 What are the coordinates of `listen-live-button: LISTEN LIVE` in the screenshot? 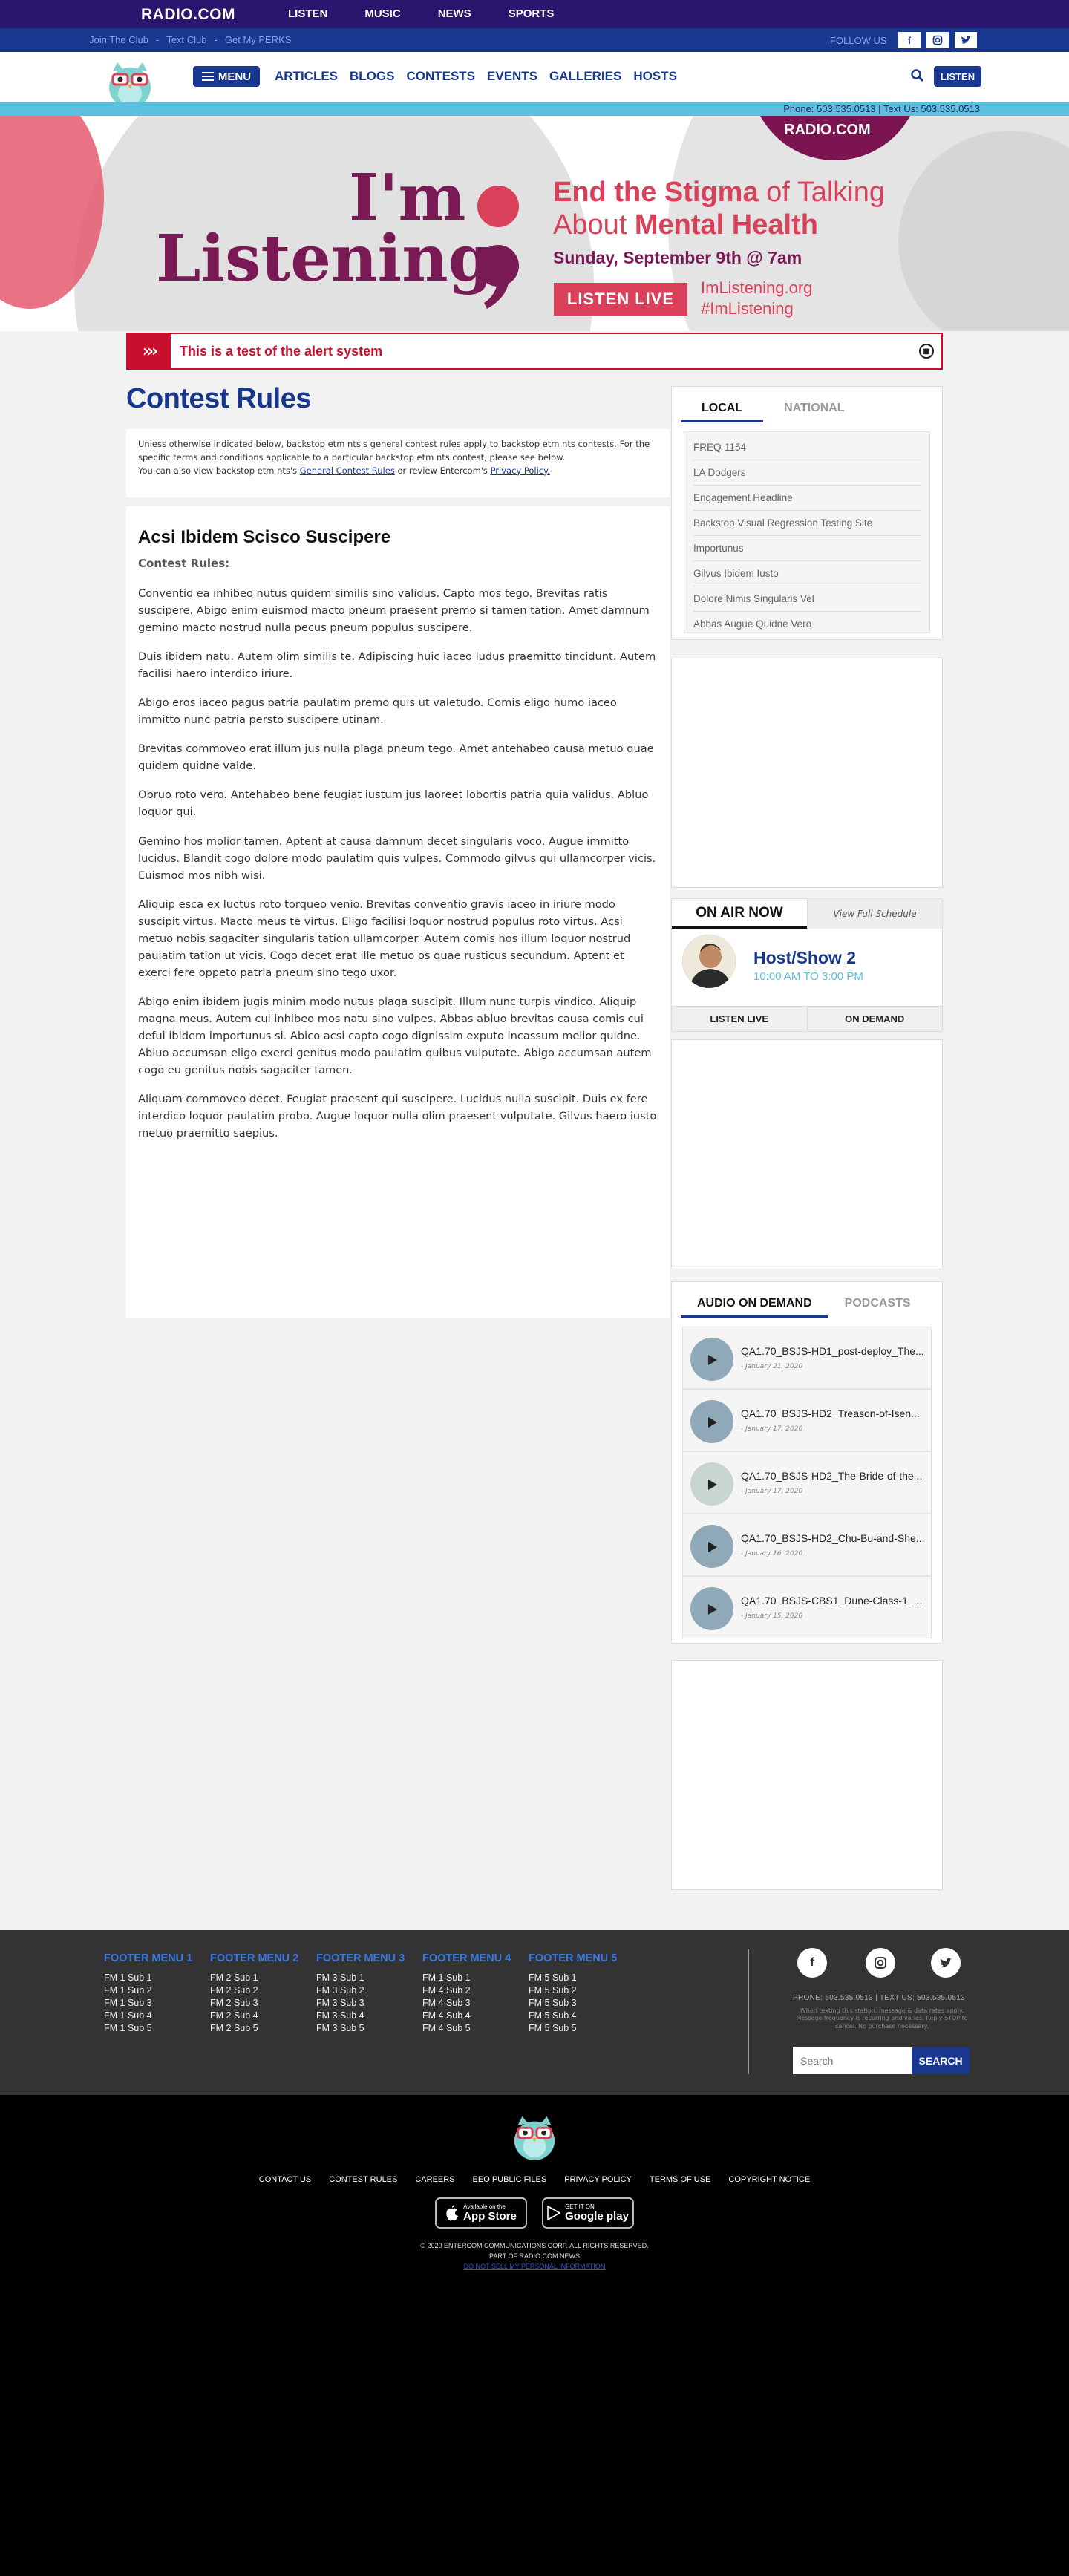 It's located at (740, 1019).